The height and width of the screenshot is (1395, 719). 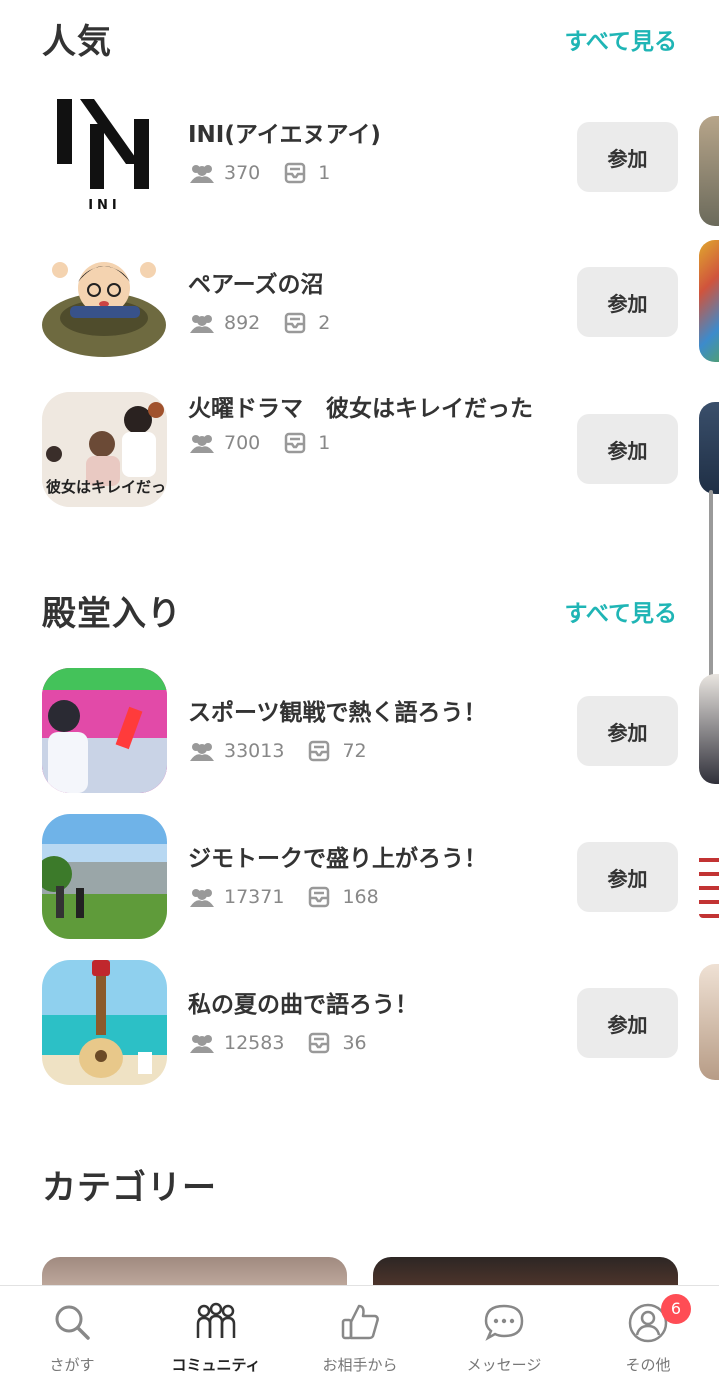 I want to click on popular-see-all-link: すべて見る, so click(x=621, y=39).